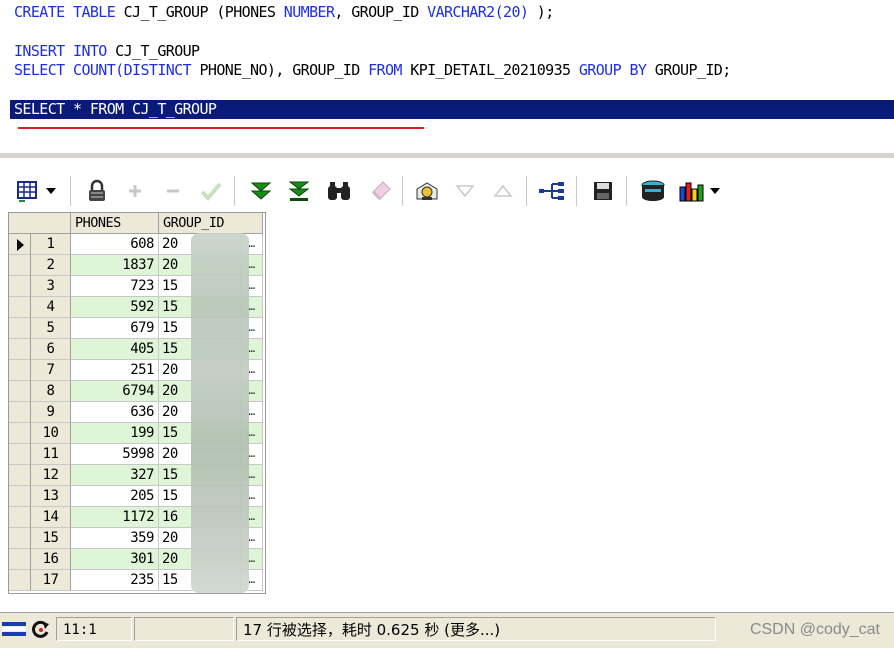 The image size is (894, 648). I want to click on row-number: 1, so click(51, 244).